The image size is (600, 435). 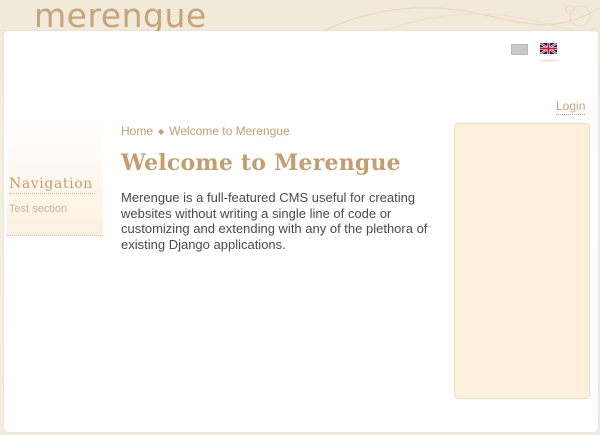 What do you see at coordinates (120, 17) in the screenshot?
I see `site-logo: merengue` at bounding box center [120, 17].